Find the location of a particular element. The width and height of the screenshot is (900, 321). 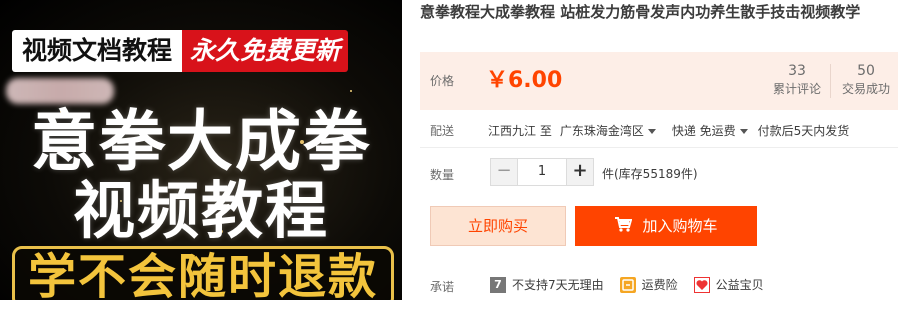

sold-stat: 50 交易成功 is located at coordinates (866, 80).